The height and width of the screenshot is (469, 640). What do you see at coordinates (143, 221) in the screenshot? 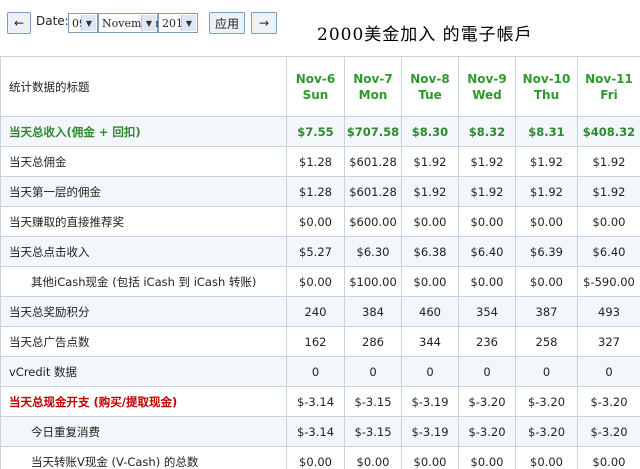
I see `row-label: 当天赚取的直接推荐奖` at bounding box center [143, 221].